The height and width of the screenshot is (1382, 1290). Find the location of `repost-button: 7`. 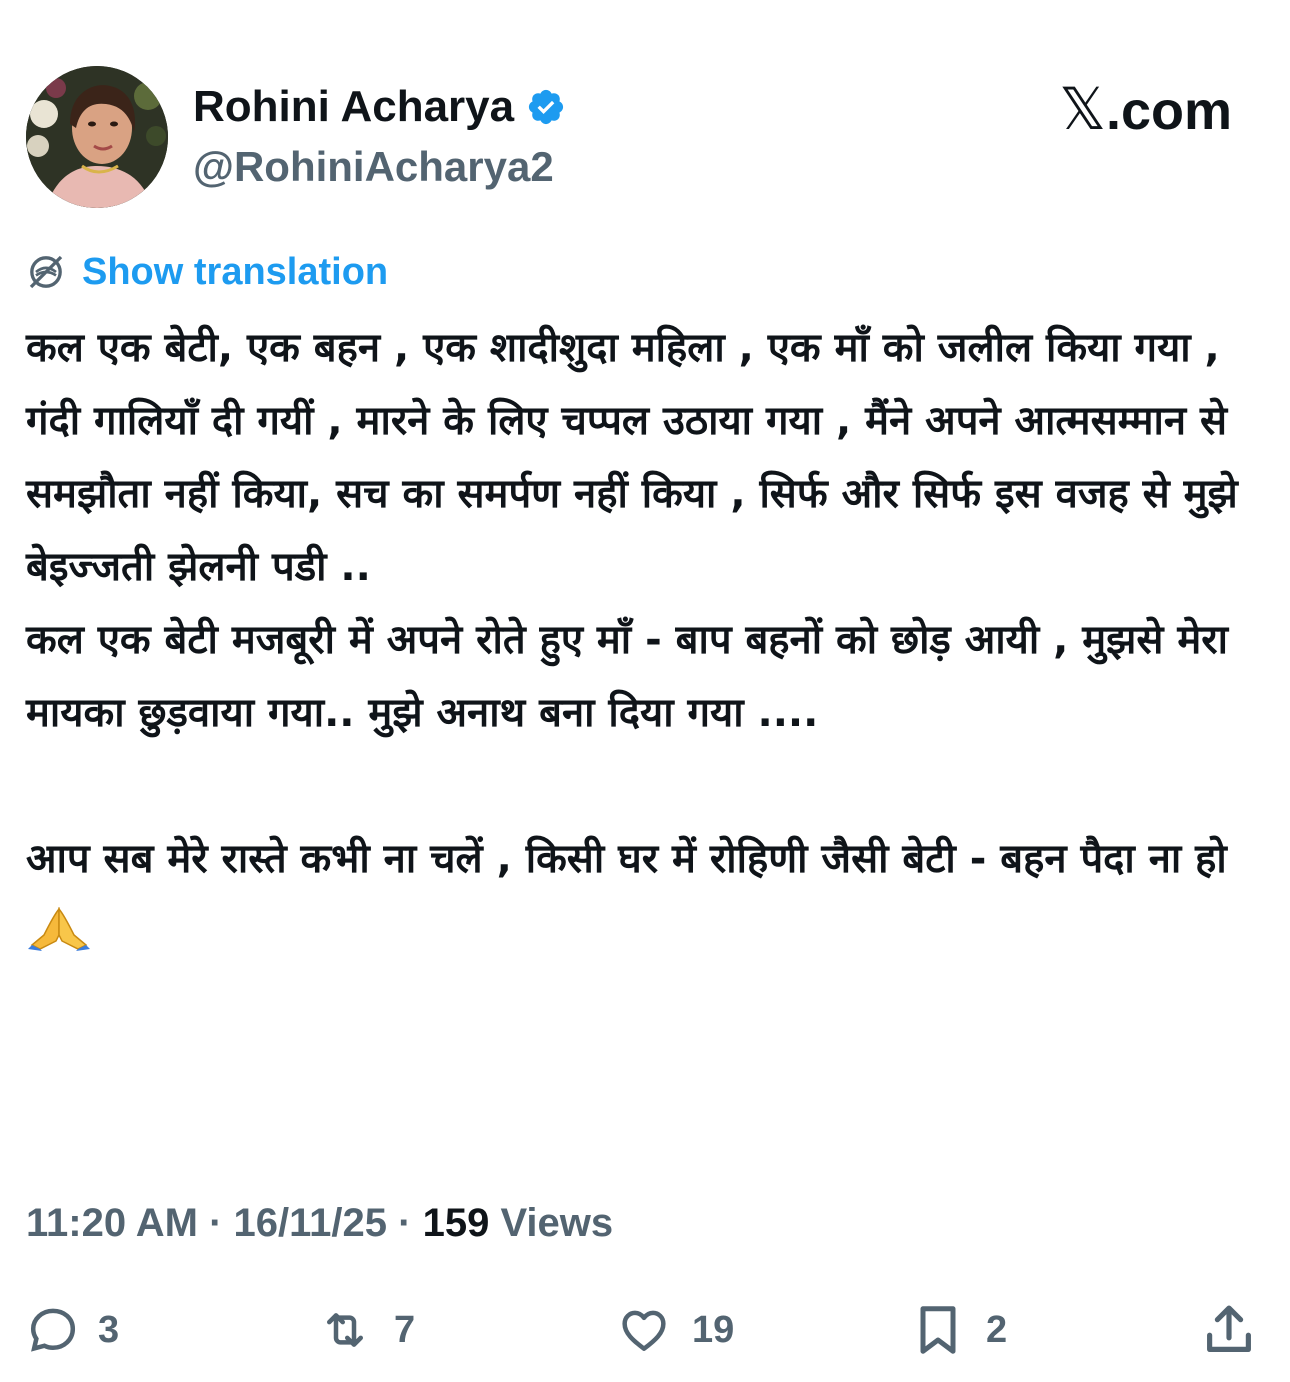

repost-button: 7 is located at coordinates (364, 1330).